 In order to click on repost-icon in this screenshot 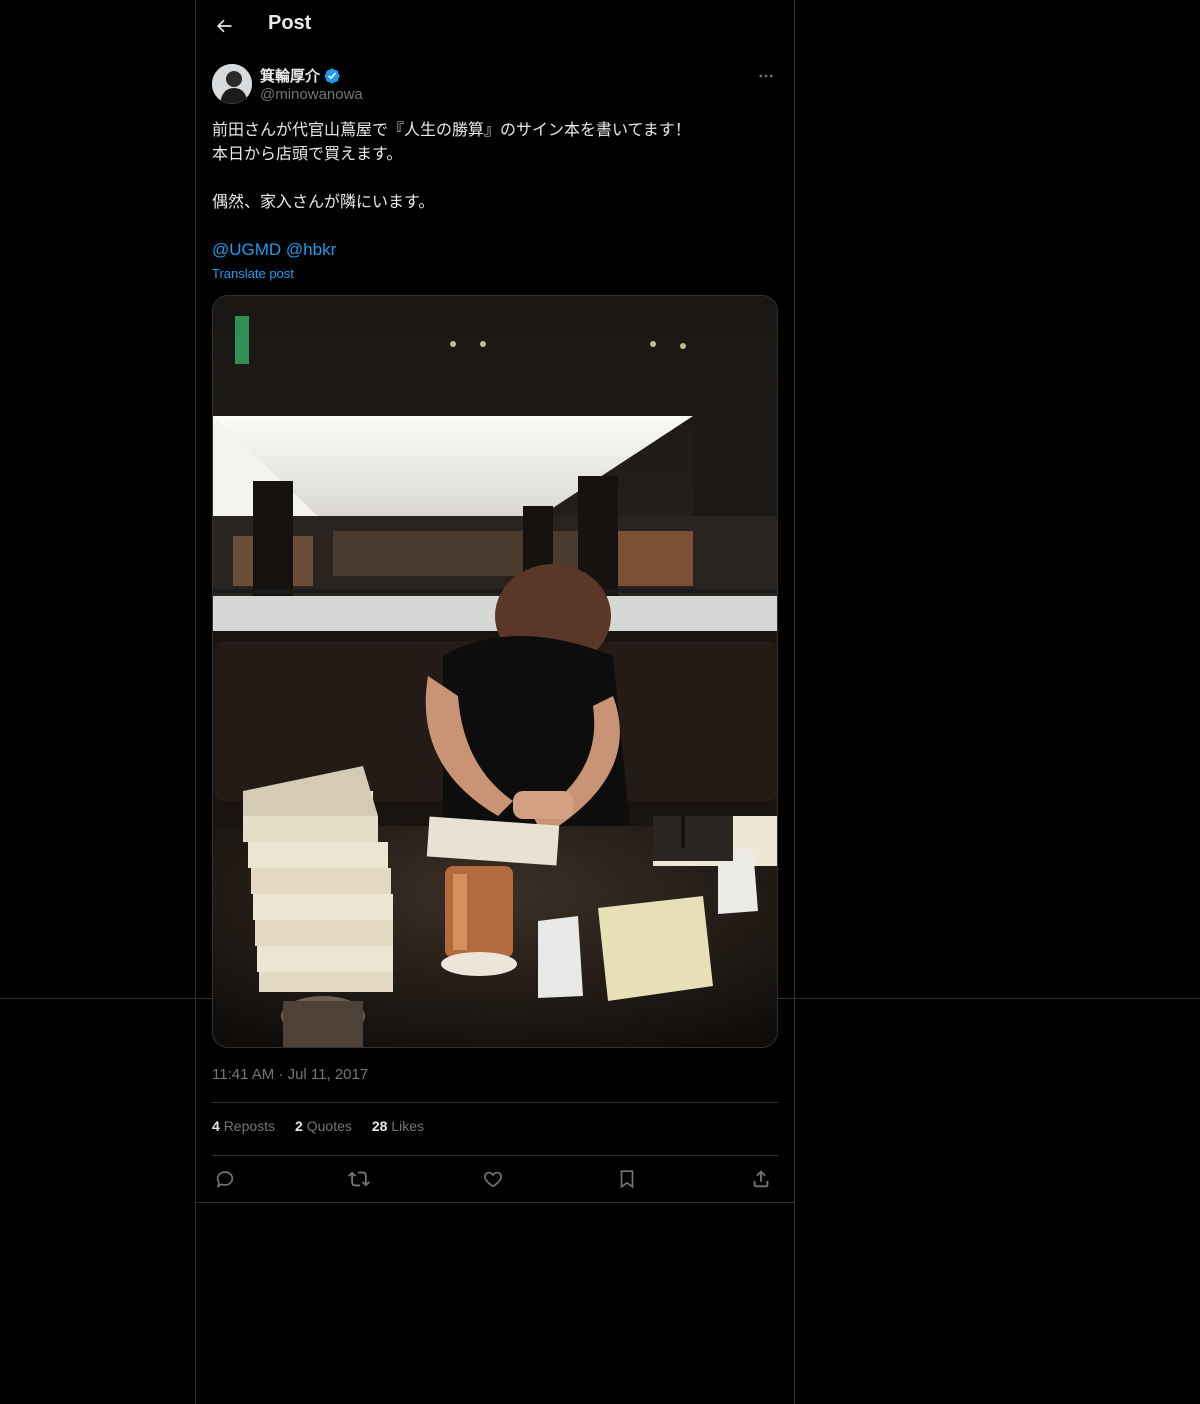, I will do `click(359, 1179)`.